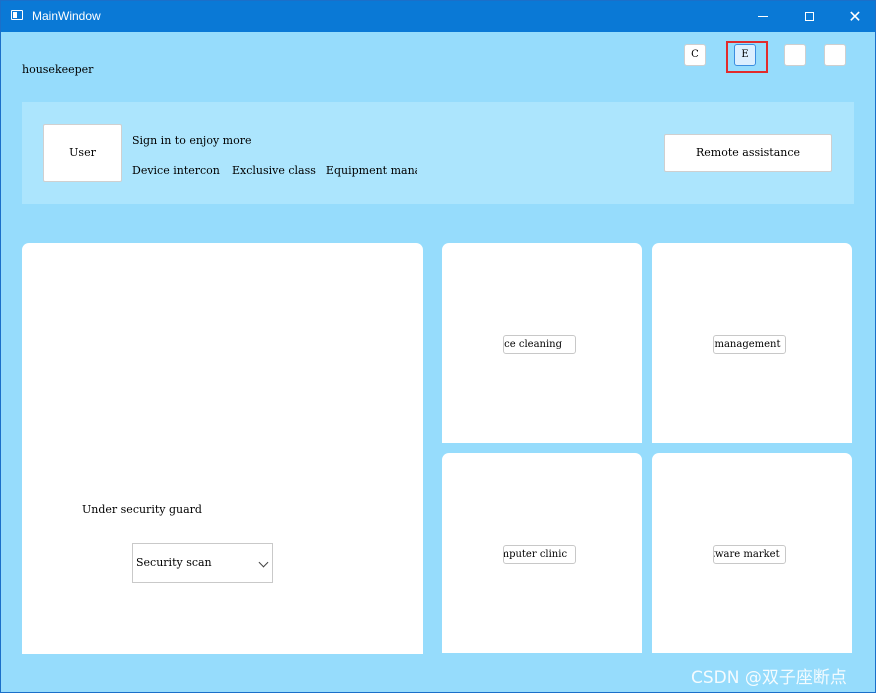  I want to click on window-title: MainWindow, so click(66, 16).